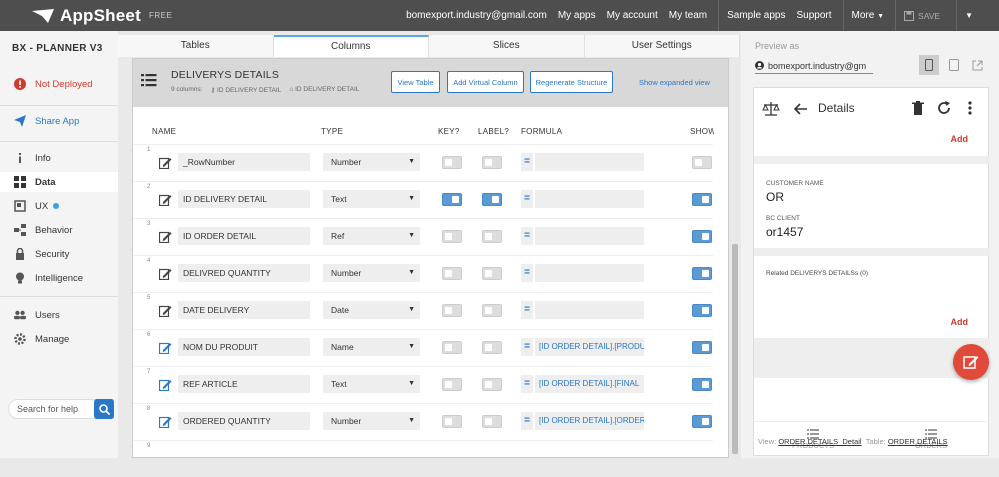 This screenshot has height=477, width=999. Describe the element at coordinates (423, 458) in the screenshot. I see `table-row: 9` at that location.